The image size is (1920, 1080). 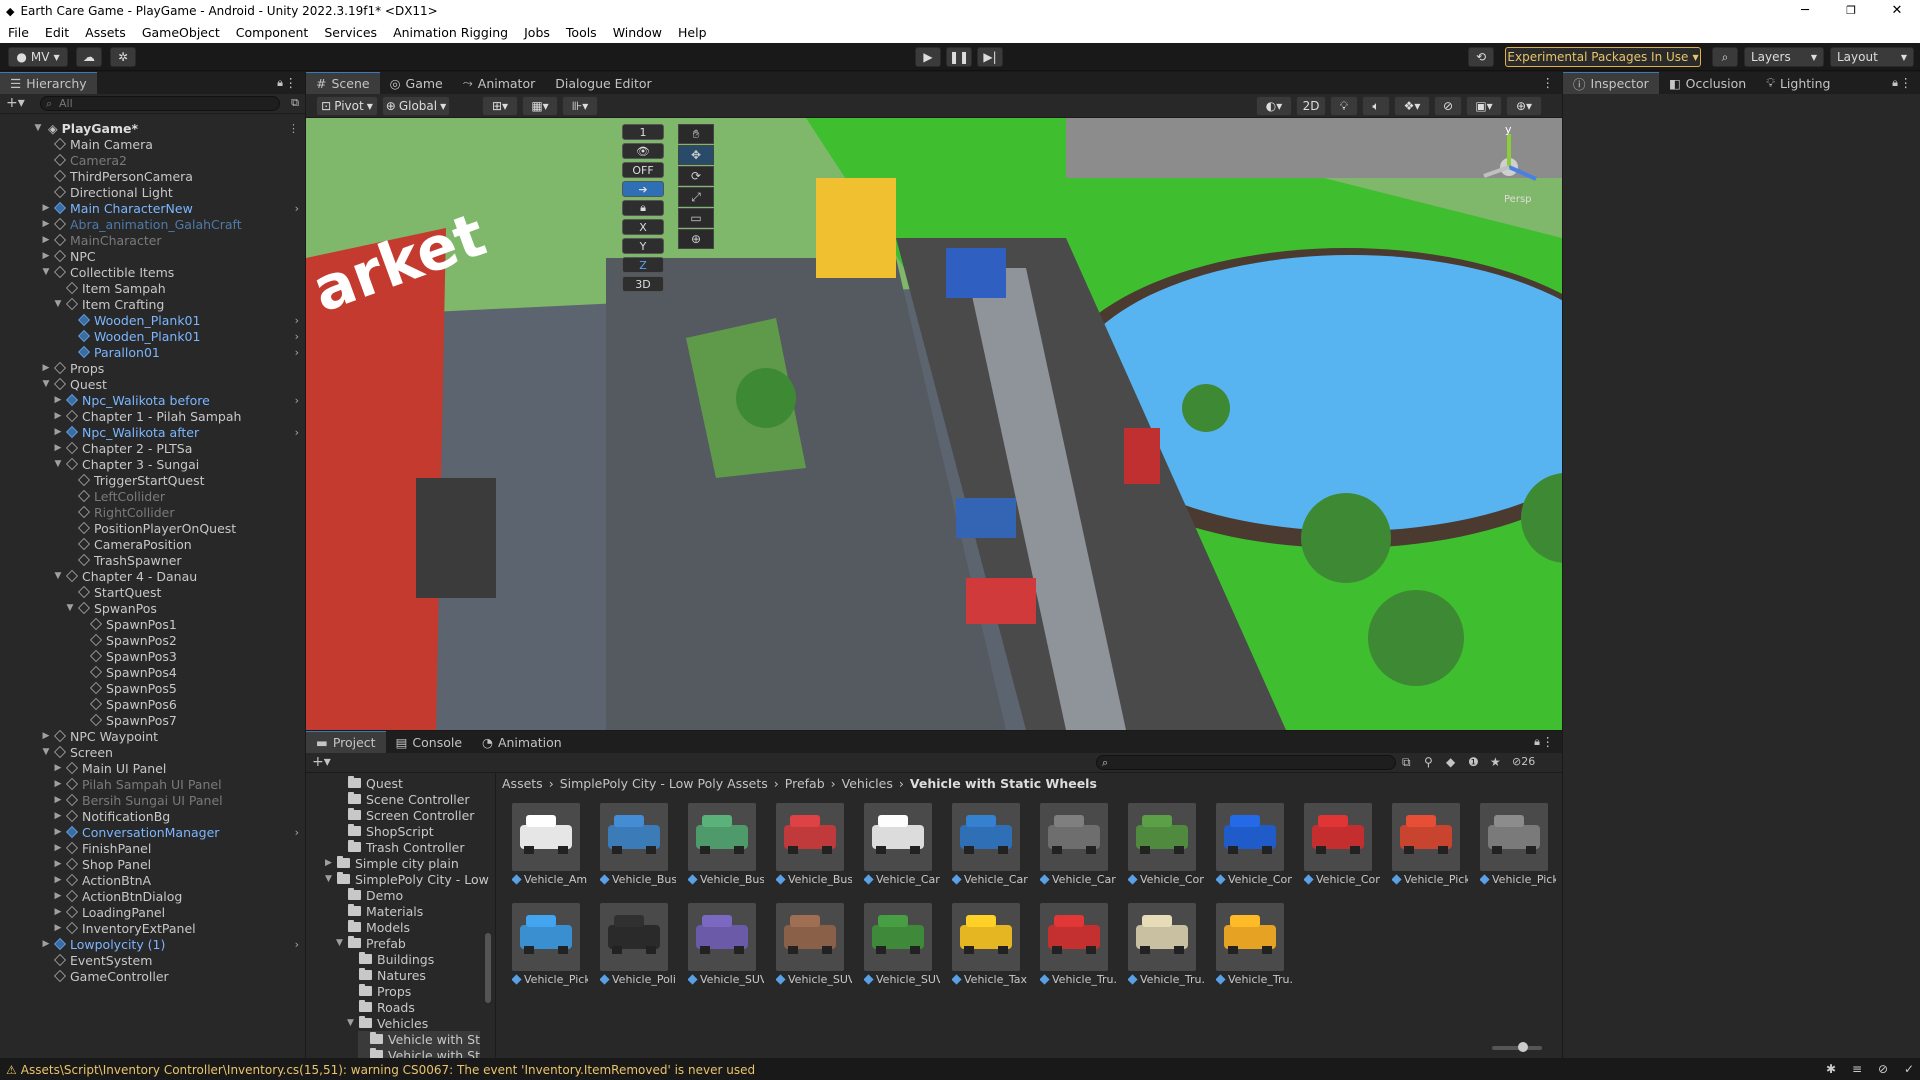 I want to click on axis-z-button: Z, so click(x=643, y=265).